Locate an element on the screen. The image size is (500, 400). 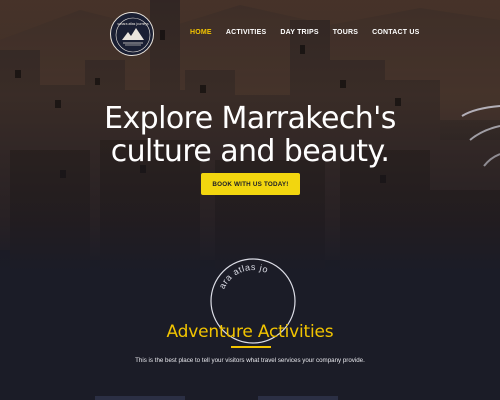
title-underline is located at coordinates (251, 347).